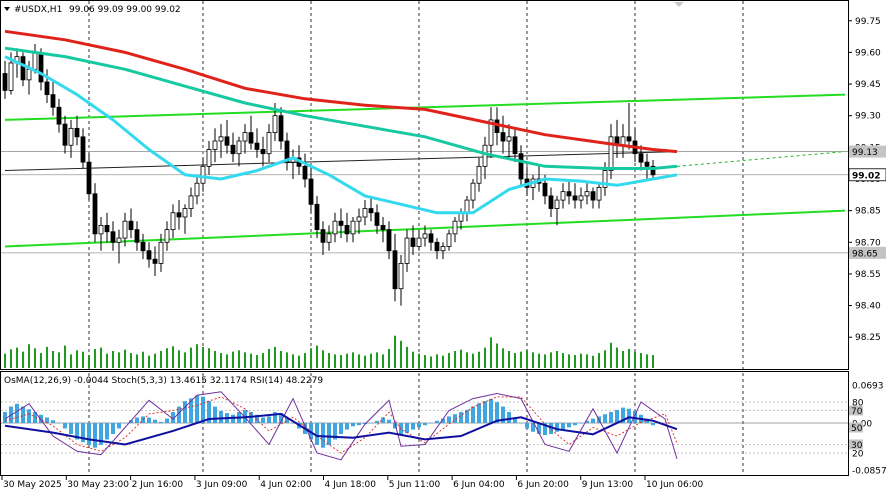 The width and height of the screenshot is (886, 497). Describe the element at coordinates (858, 455) in the screenshot. I see `osc-axis-label: 20` at that location.